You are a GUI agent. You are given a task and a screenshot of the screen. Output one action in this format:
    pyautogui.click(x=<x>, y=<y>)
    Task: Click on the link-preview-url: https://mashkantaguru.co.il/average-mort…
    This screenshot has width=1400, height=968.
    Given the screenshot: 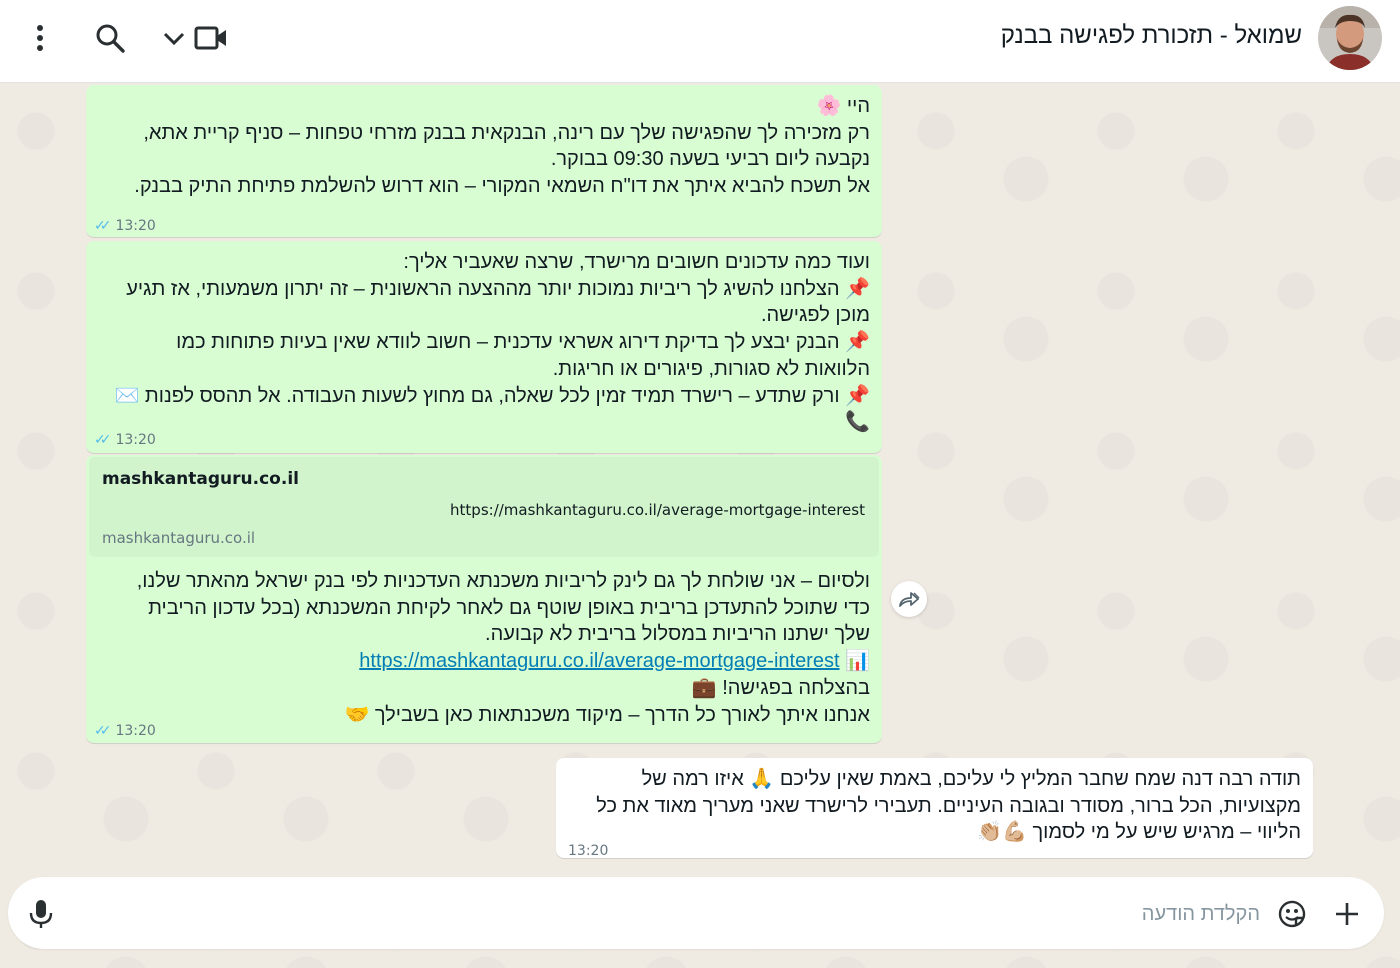 What is the action you would take?
    pyautogui.click(x=657, y=510)
    